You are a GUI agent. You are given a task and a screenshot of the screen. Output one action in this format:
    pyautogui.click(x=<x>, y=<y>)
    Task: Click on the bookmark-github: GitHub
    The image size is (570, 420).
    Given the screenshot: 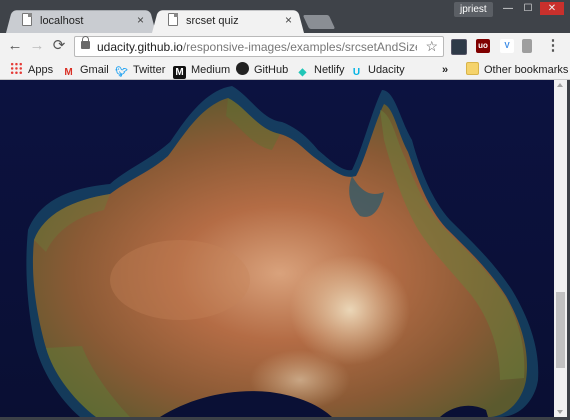 What is the action you would take?
    pyautogui.click(x=262, y=70)
    